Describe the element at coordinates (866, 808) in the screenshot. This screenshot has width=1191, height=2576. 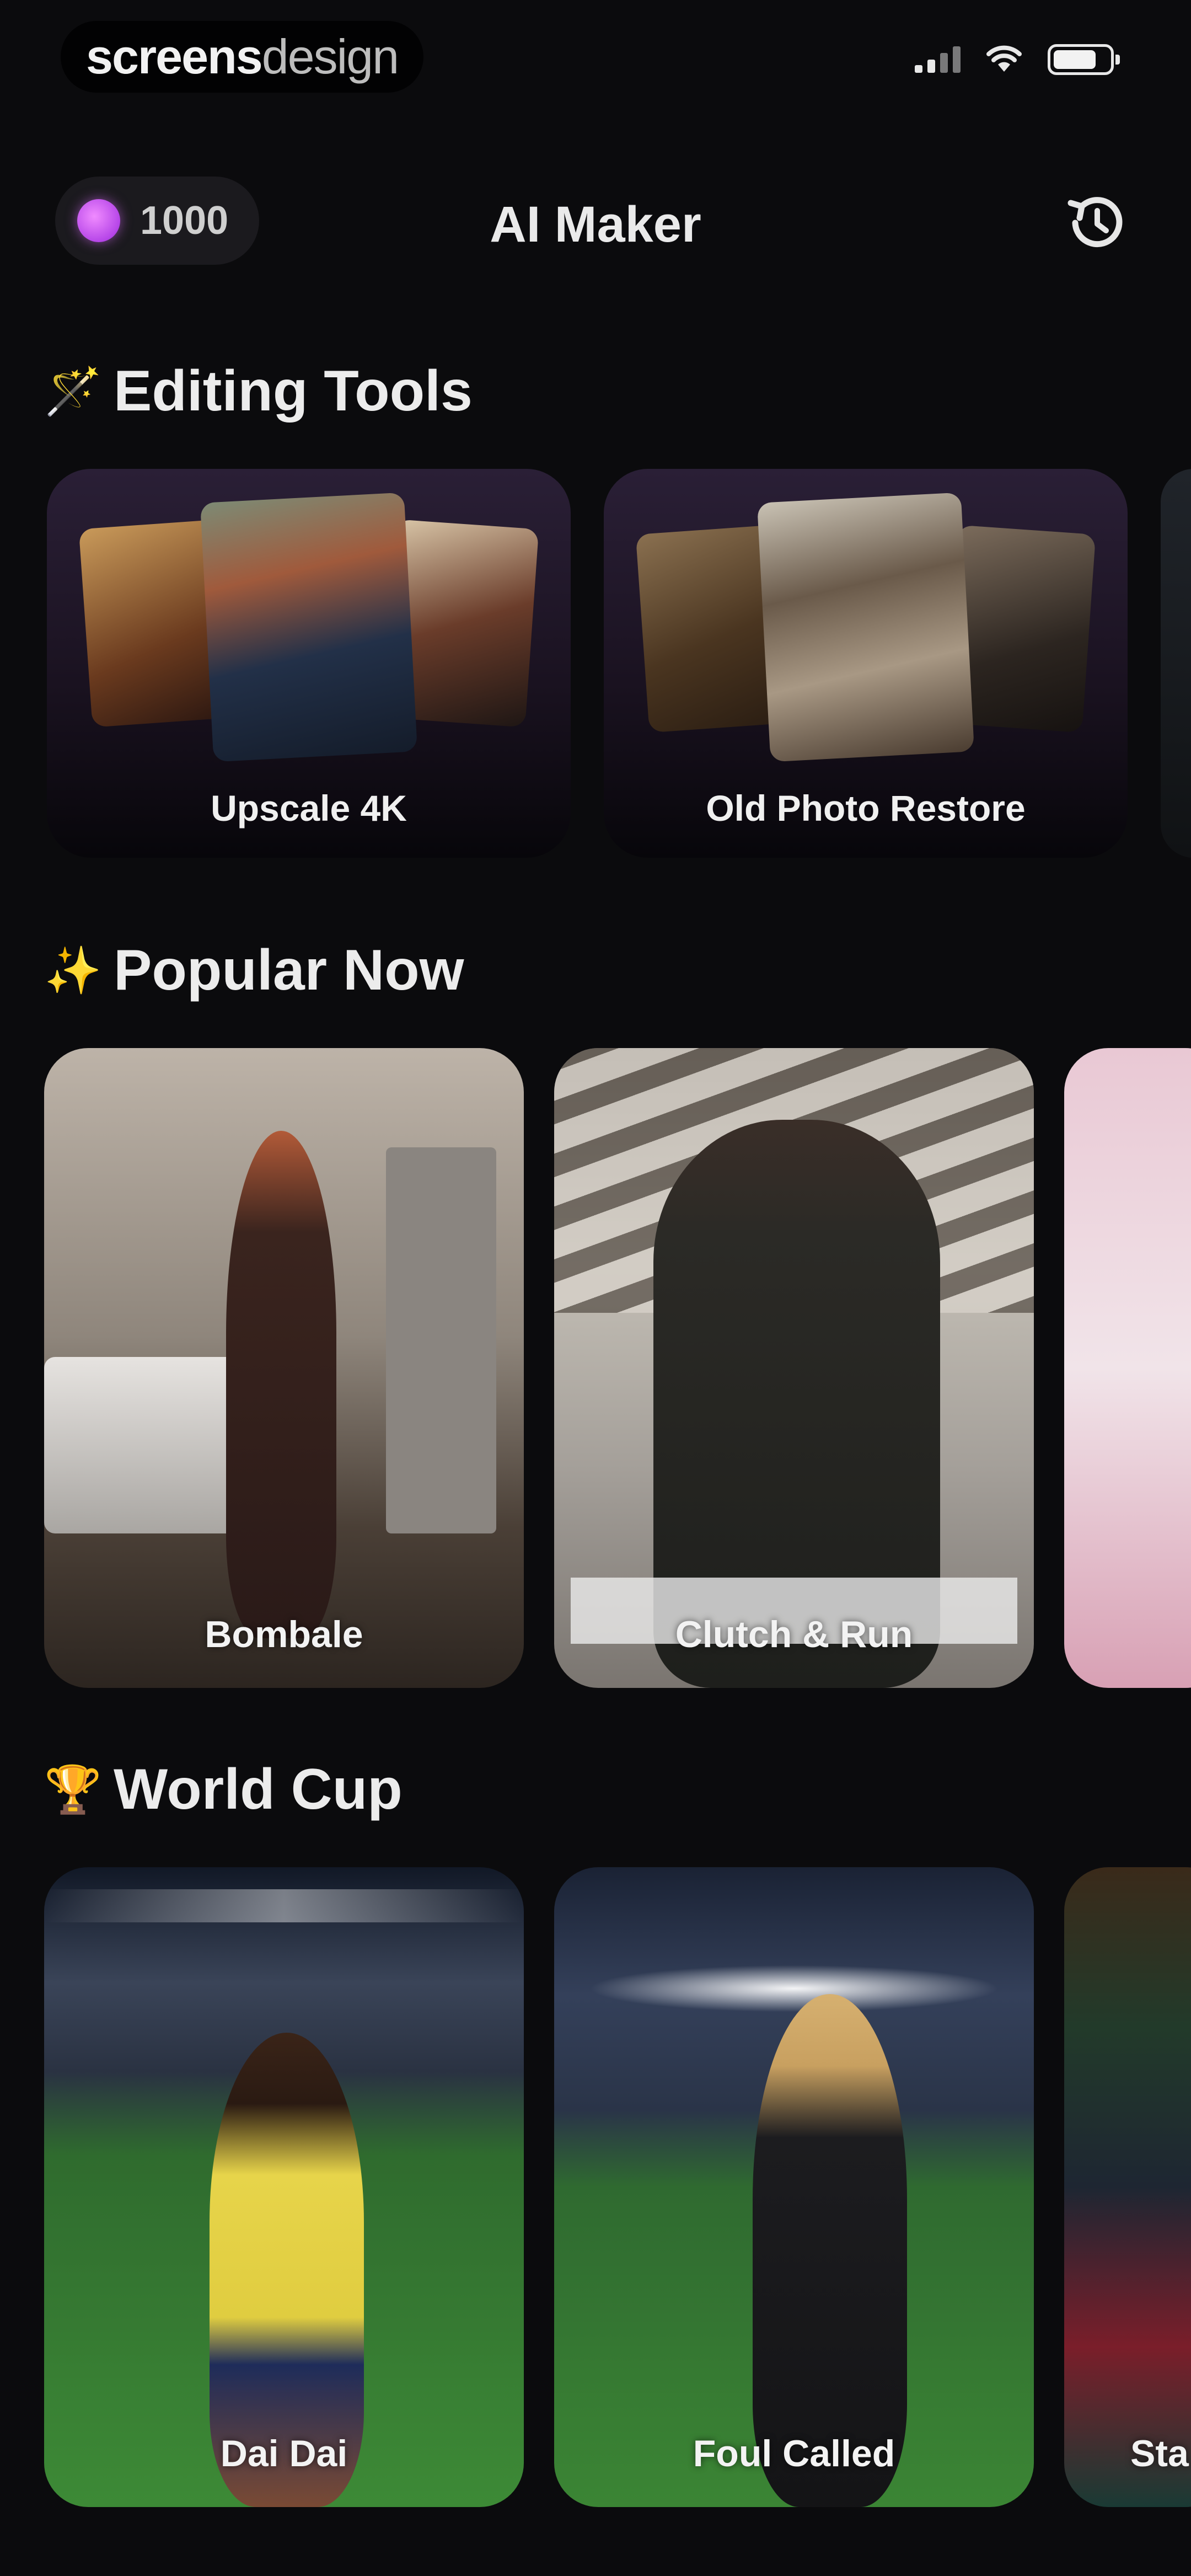
I see `tool-label: Old Photo Restore` at that location.